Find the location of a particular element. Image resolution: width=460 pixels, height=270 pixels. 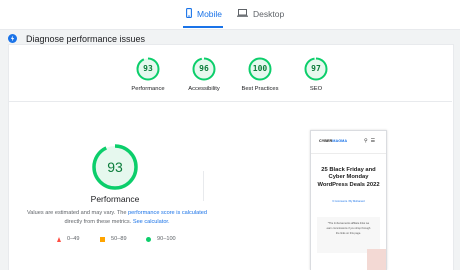

tab-desktop: Desktop is located at coordinates (260, 14).